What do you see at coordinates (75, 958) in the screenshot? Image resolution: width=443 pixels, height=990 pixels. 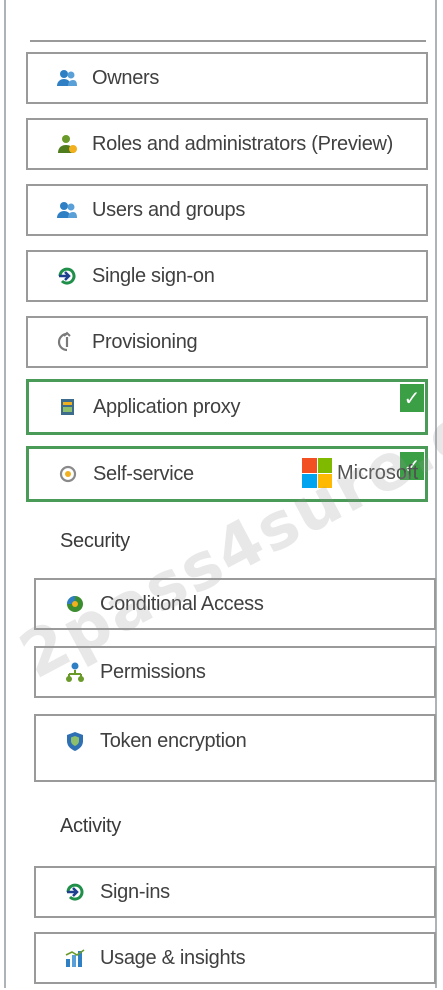 I see `usage-insights-icon` at bounding box center [75, 958].